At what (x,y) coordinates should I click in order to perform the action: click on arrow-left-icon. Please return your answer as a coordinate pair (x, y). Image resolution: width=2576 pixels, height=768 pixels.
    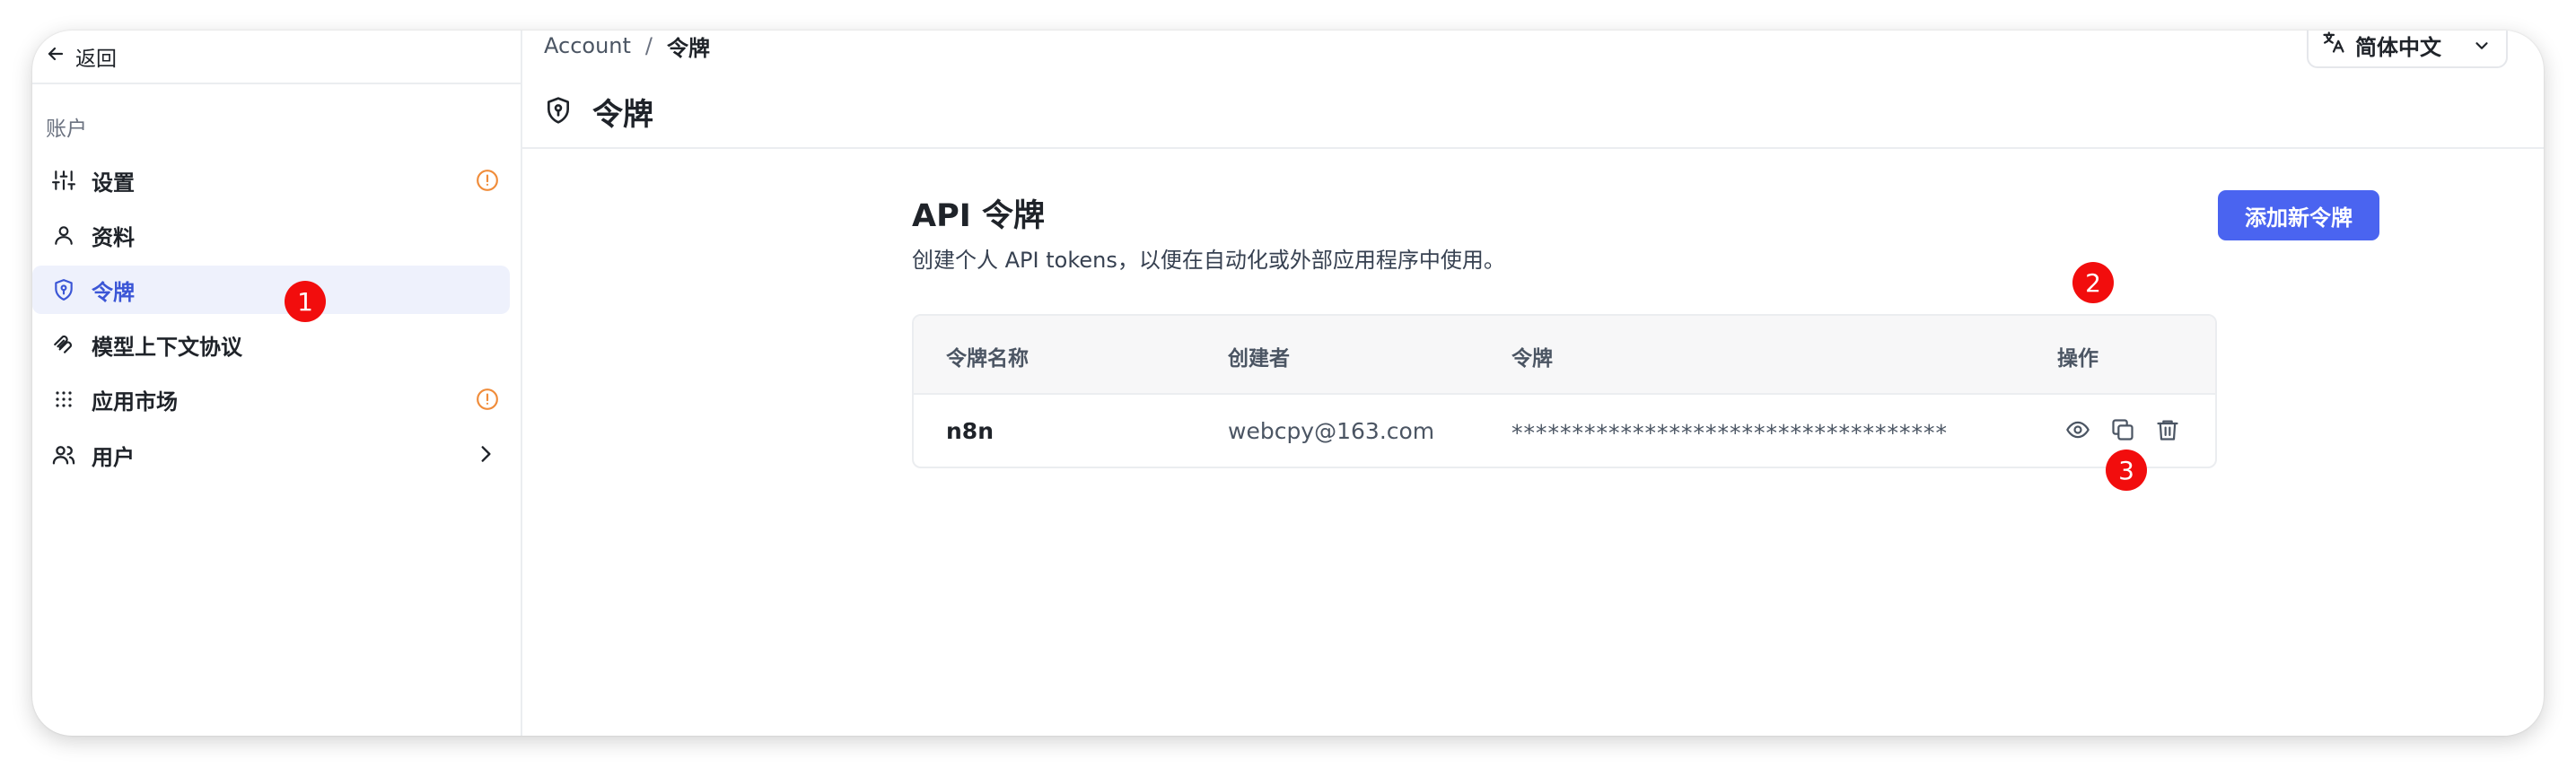
    Looking at the image, I should click on (60, 56).